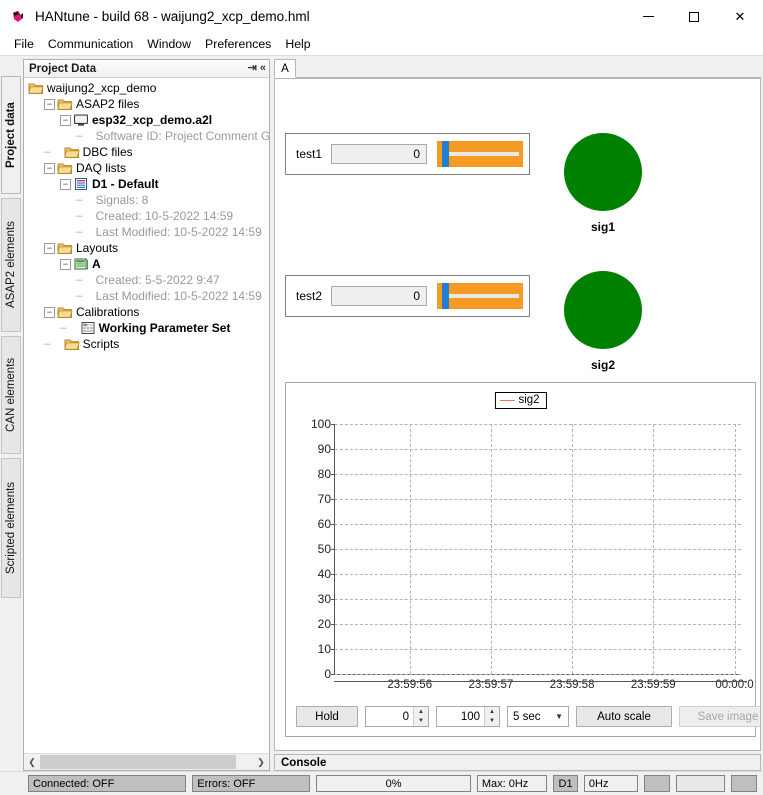 The height and width of the screenshot is (795, 763). I want to click on chart-max-spinner: 100 ▲ ▼, so click(468, 716).